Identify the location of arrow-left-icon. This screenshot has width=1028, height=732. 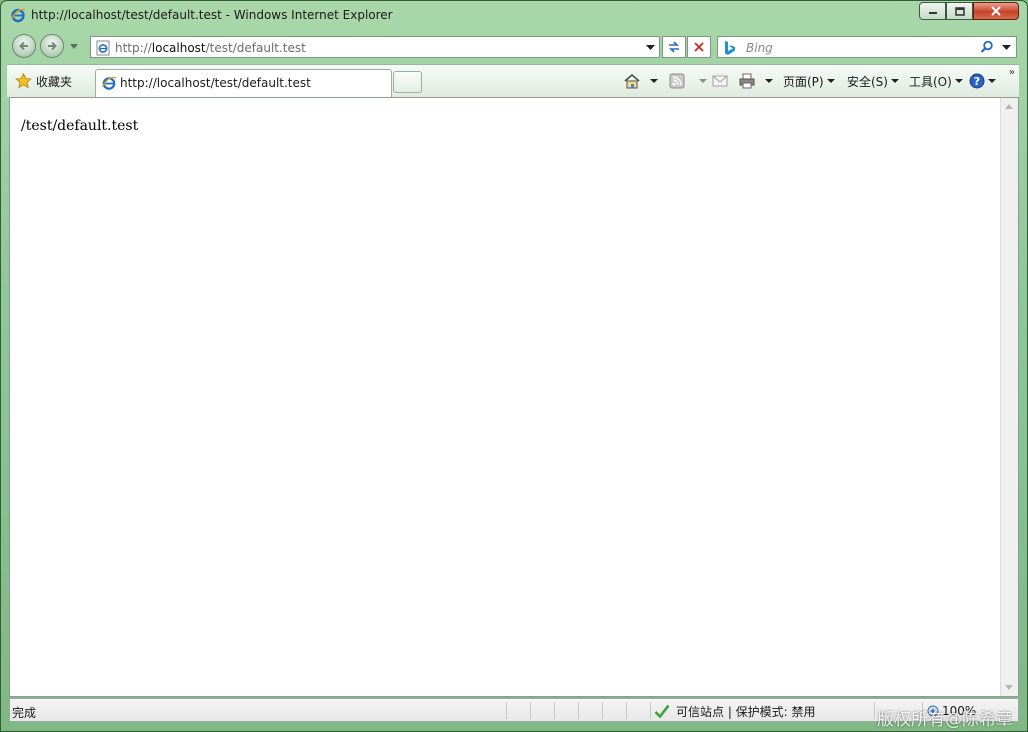
(23, 46).